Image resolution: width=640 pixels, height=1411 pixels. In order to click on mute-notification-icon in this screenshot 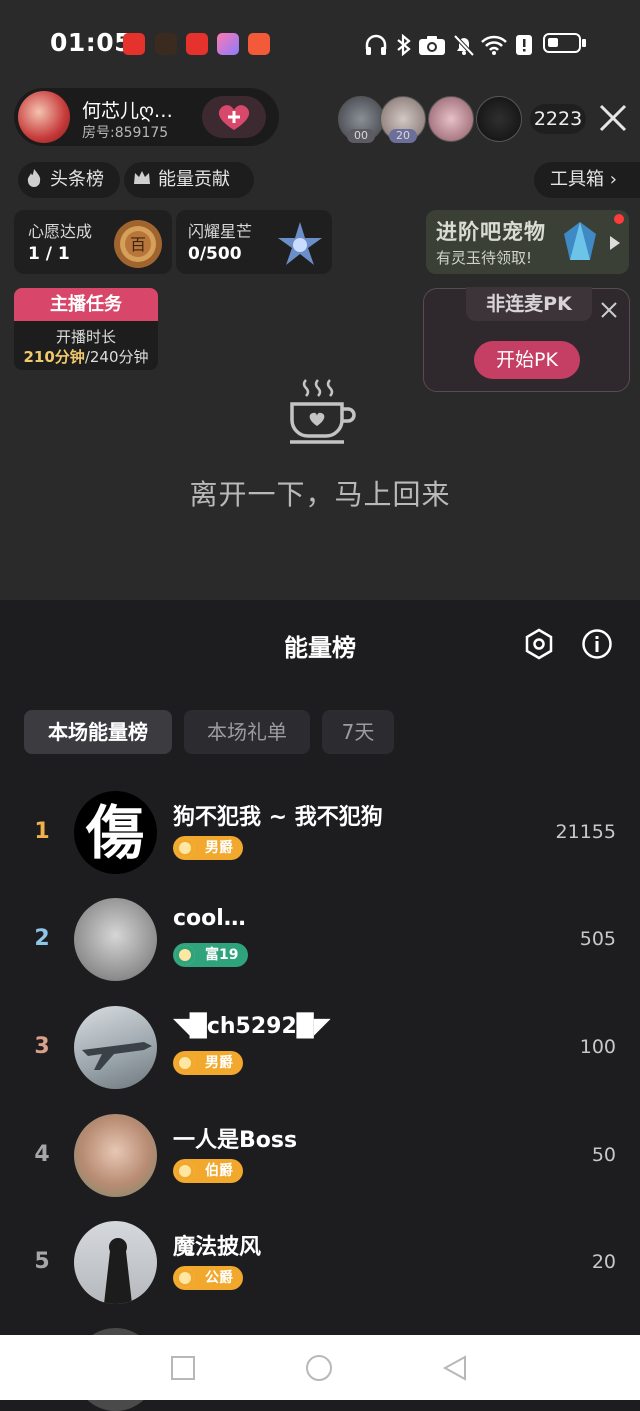, I will do `click(464, 45)`.